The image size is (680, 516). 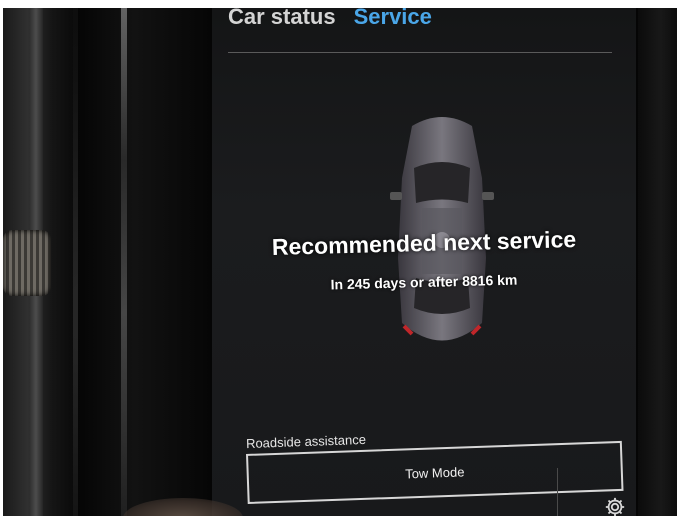 I want to click on tow-mode-button: Tow Mode, so click(x=435, y=472).